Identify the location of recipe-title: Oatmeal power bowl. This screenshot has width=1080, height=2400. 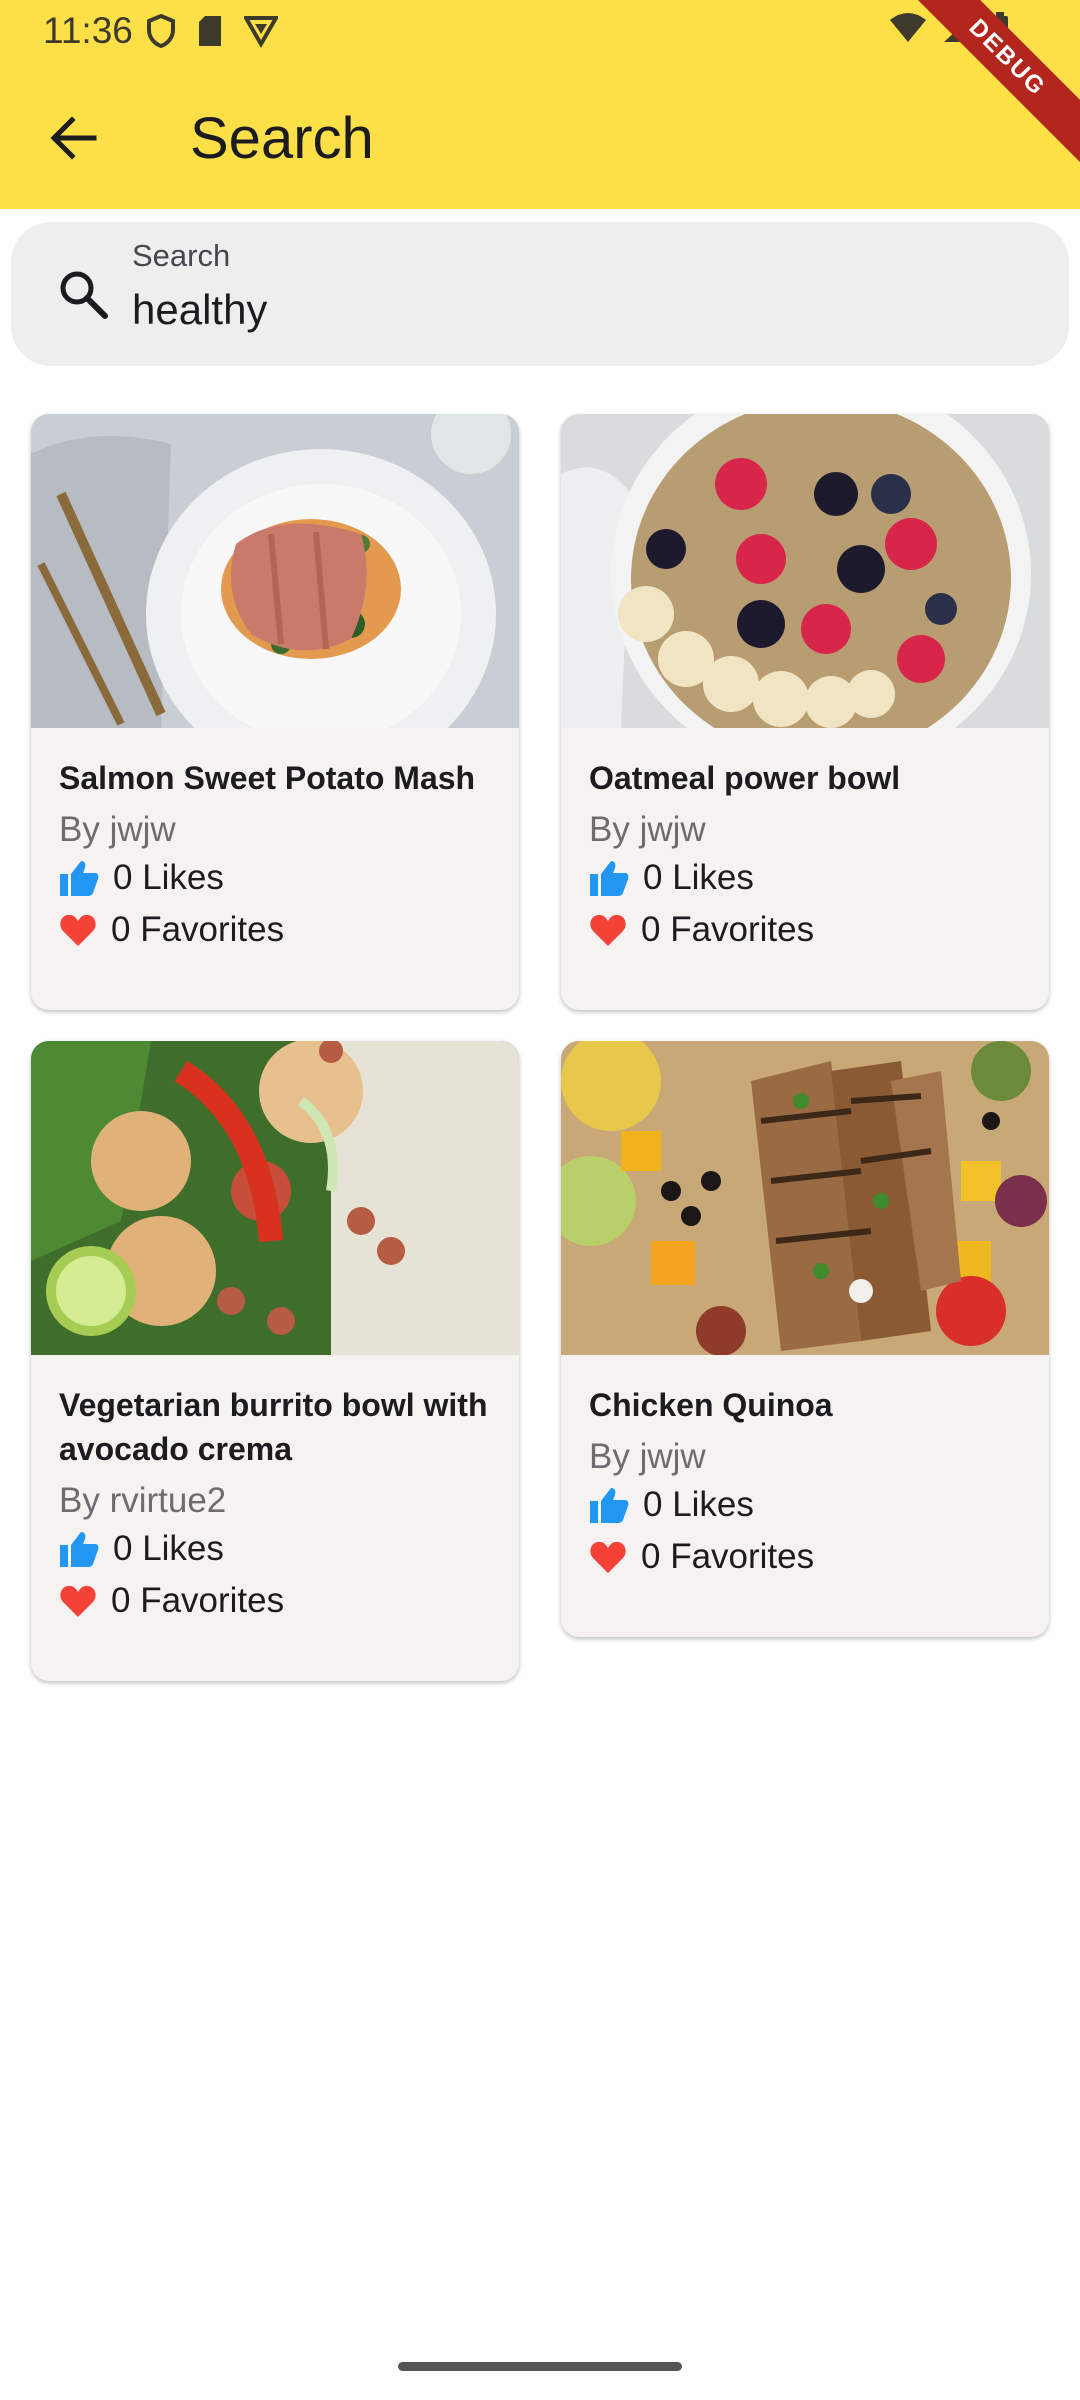
(745, 778).